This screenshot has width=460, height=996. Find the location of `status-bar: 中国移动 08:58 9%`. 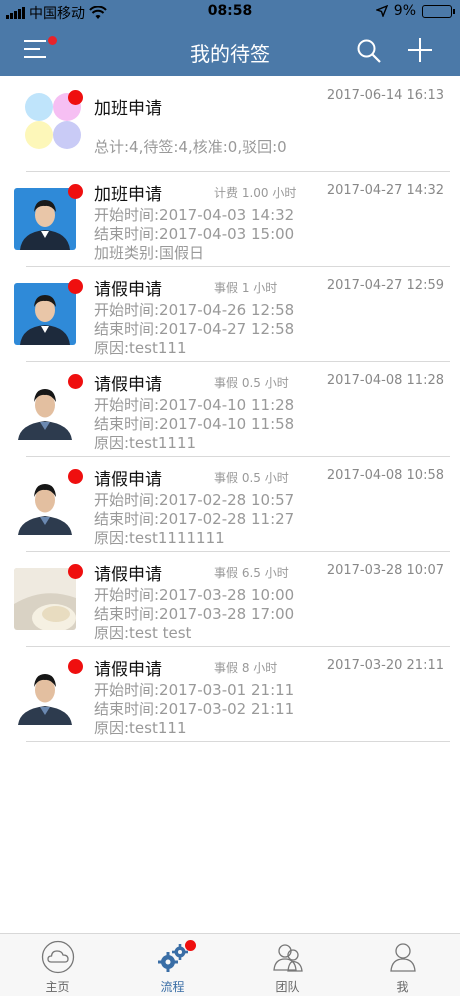

status-bar: 中国移动 08:58 9% is located at coordinates (230, 12).